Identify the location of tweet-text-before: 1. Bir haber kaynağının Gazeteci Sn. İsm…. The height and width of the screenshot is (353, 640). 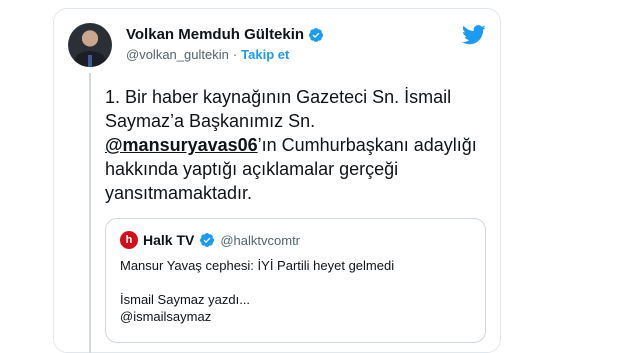
(278, 109).